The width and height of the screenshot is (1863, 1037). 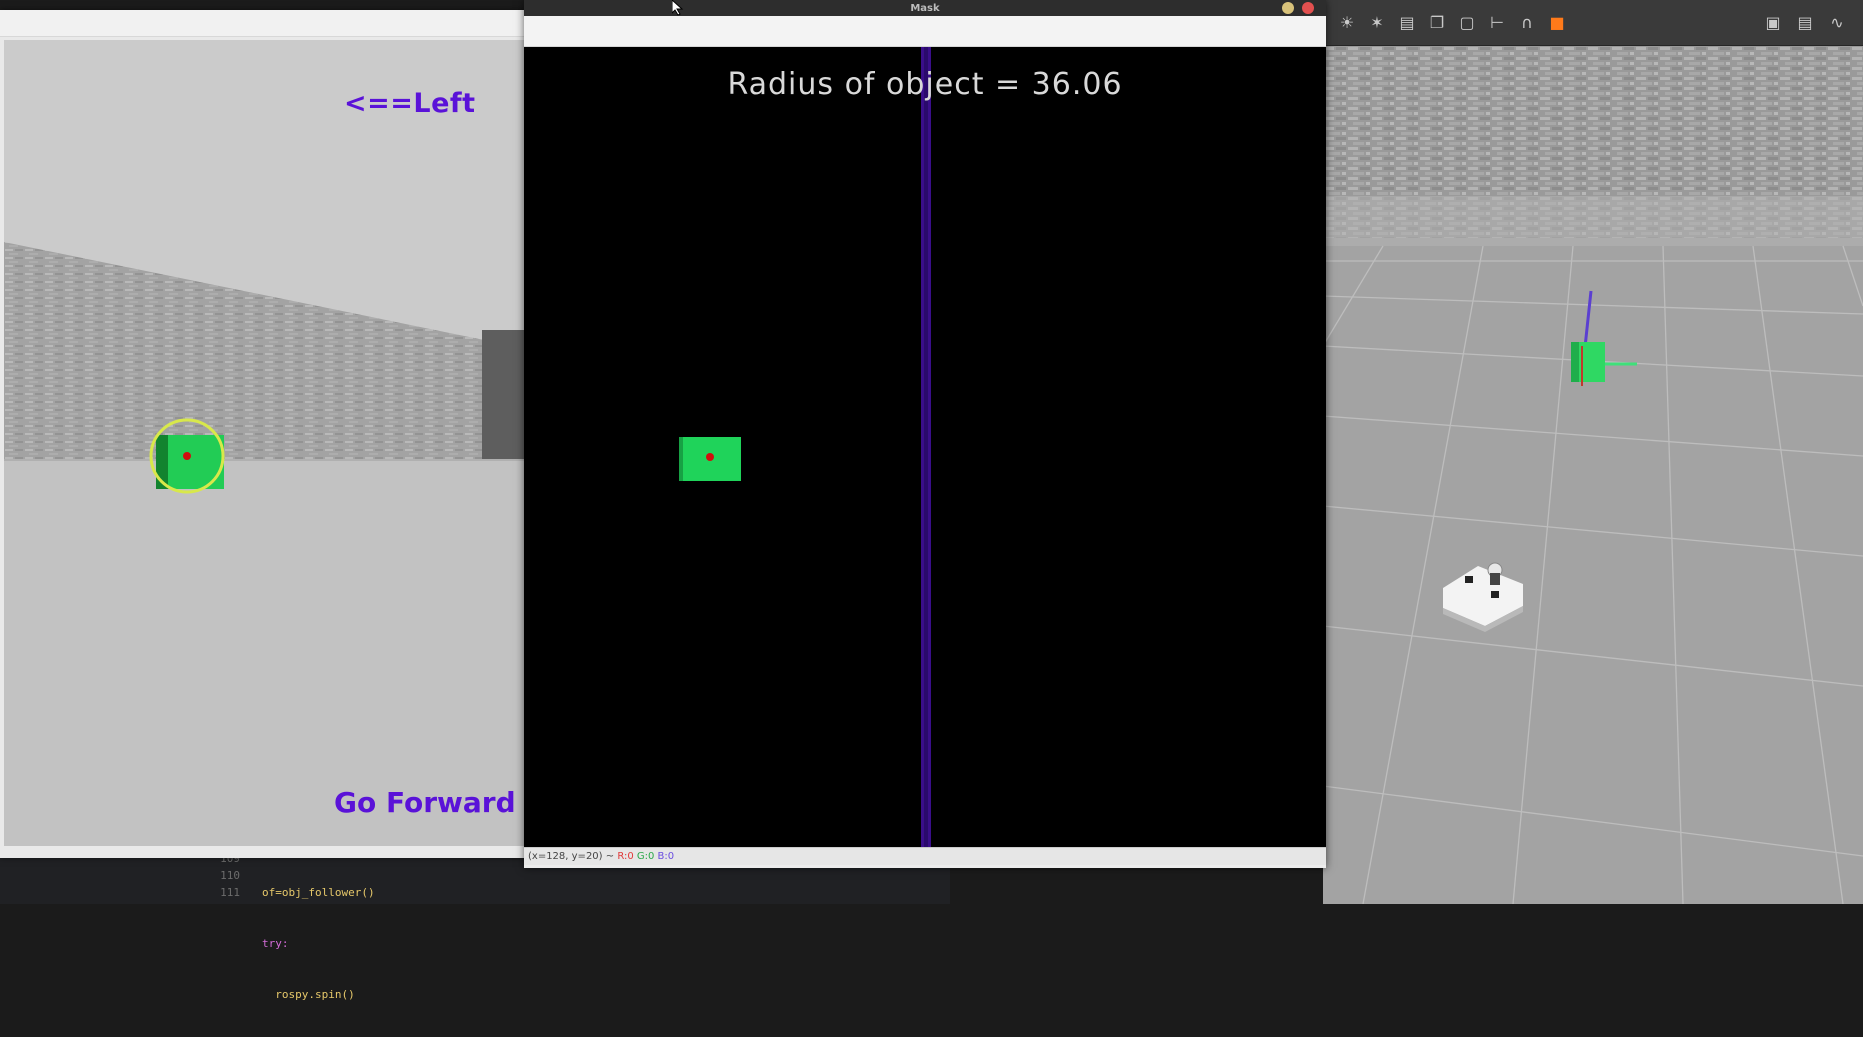 What do you see at coordinates (1437, 23) in the screenshot?
I see `copy-icon: ❐` at bounding box center [1437, 23].